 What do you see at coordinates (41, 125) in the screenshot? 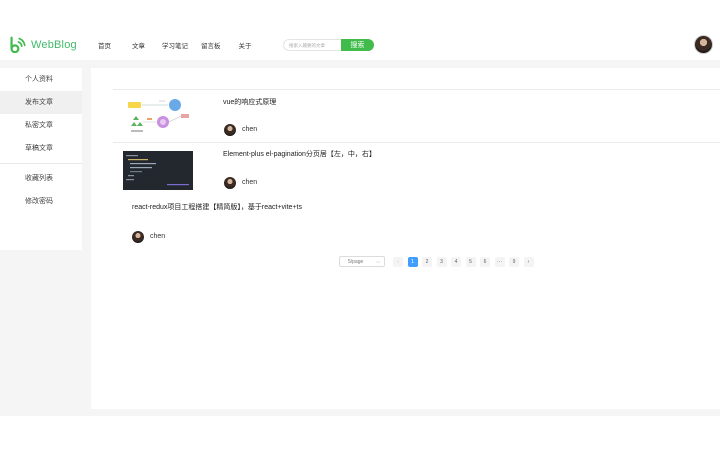
I see `sidebar-item-private: 私密文章` at bounding box center [41, 125].